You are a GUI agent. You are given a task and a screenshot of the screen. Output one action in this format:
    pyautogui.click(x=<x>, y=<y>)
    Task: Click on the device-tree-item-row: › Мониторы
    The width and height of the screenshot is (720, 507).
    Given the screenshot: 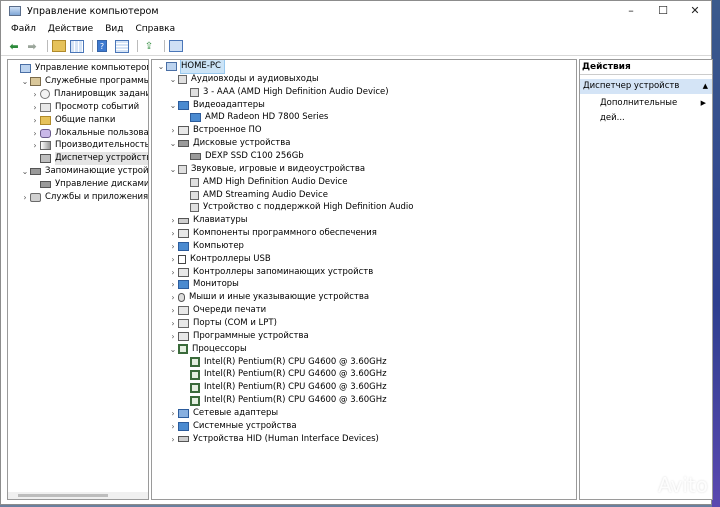 What is the action you would take?
    pyautogui.click(x=203, y=284)
    